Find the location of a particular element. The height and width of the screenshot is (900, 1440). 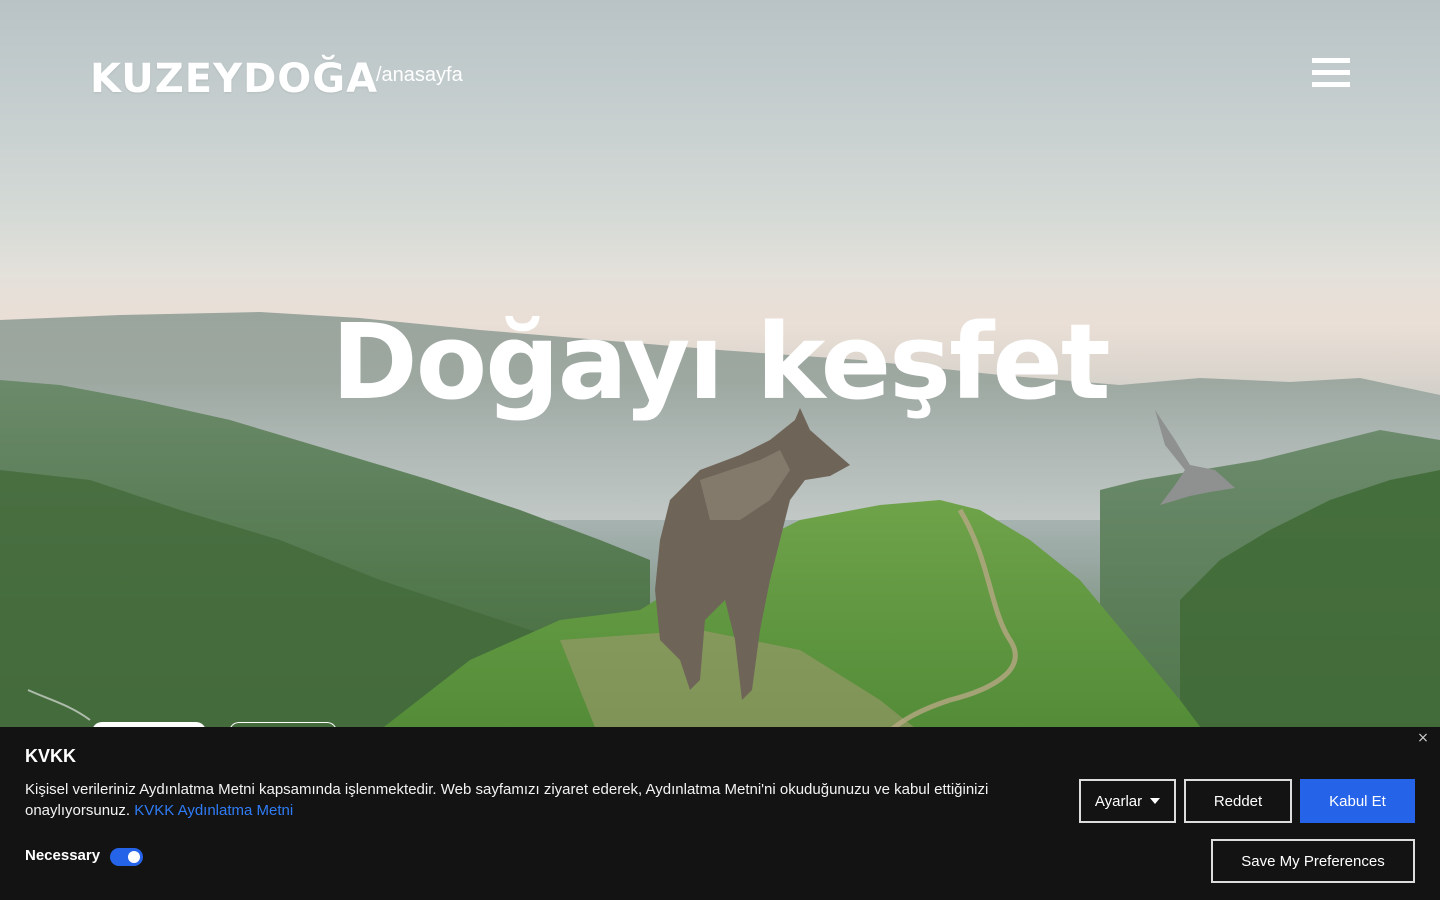

necessary-toggle is located at coordinates (126, 857).